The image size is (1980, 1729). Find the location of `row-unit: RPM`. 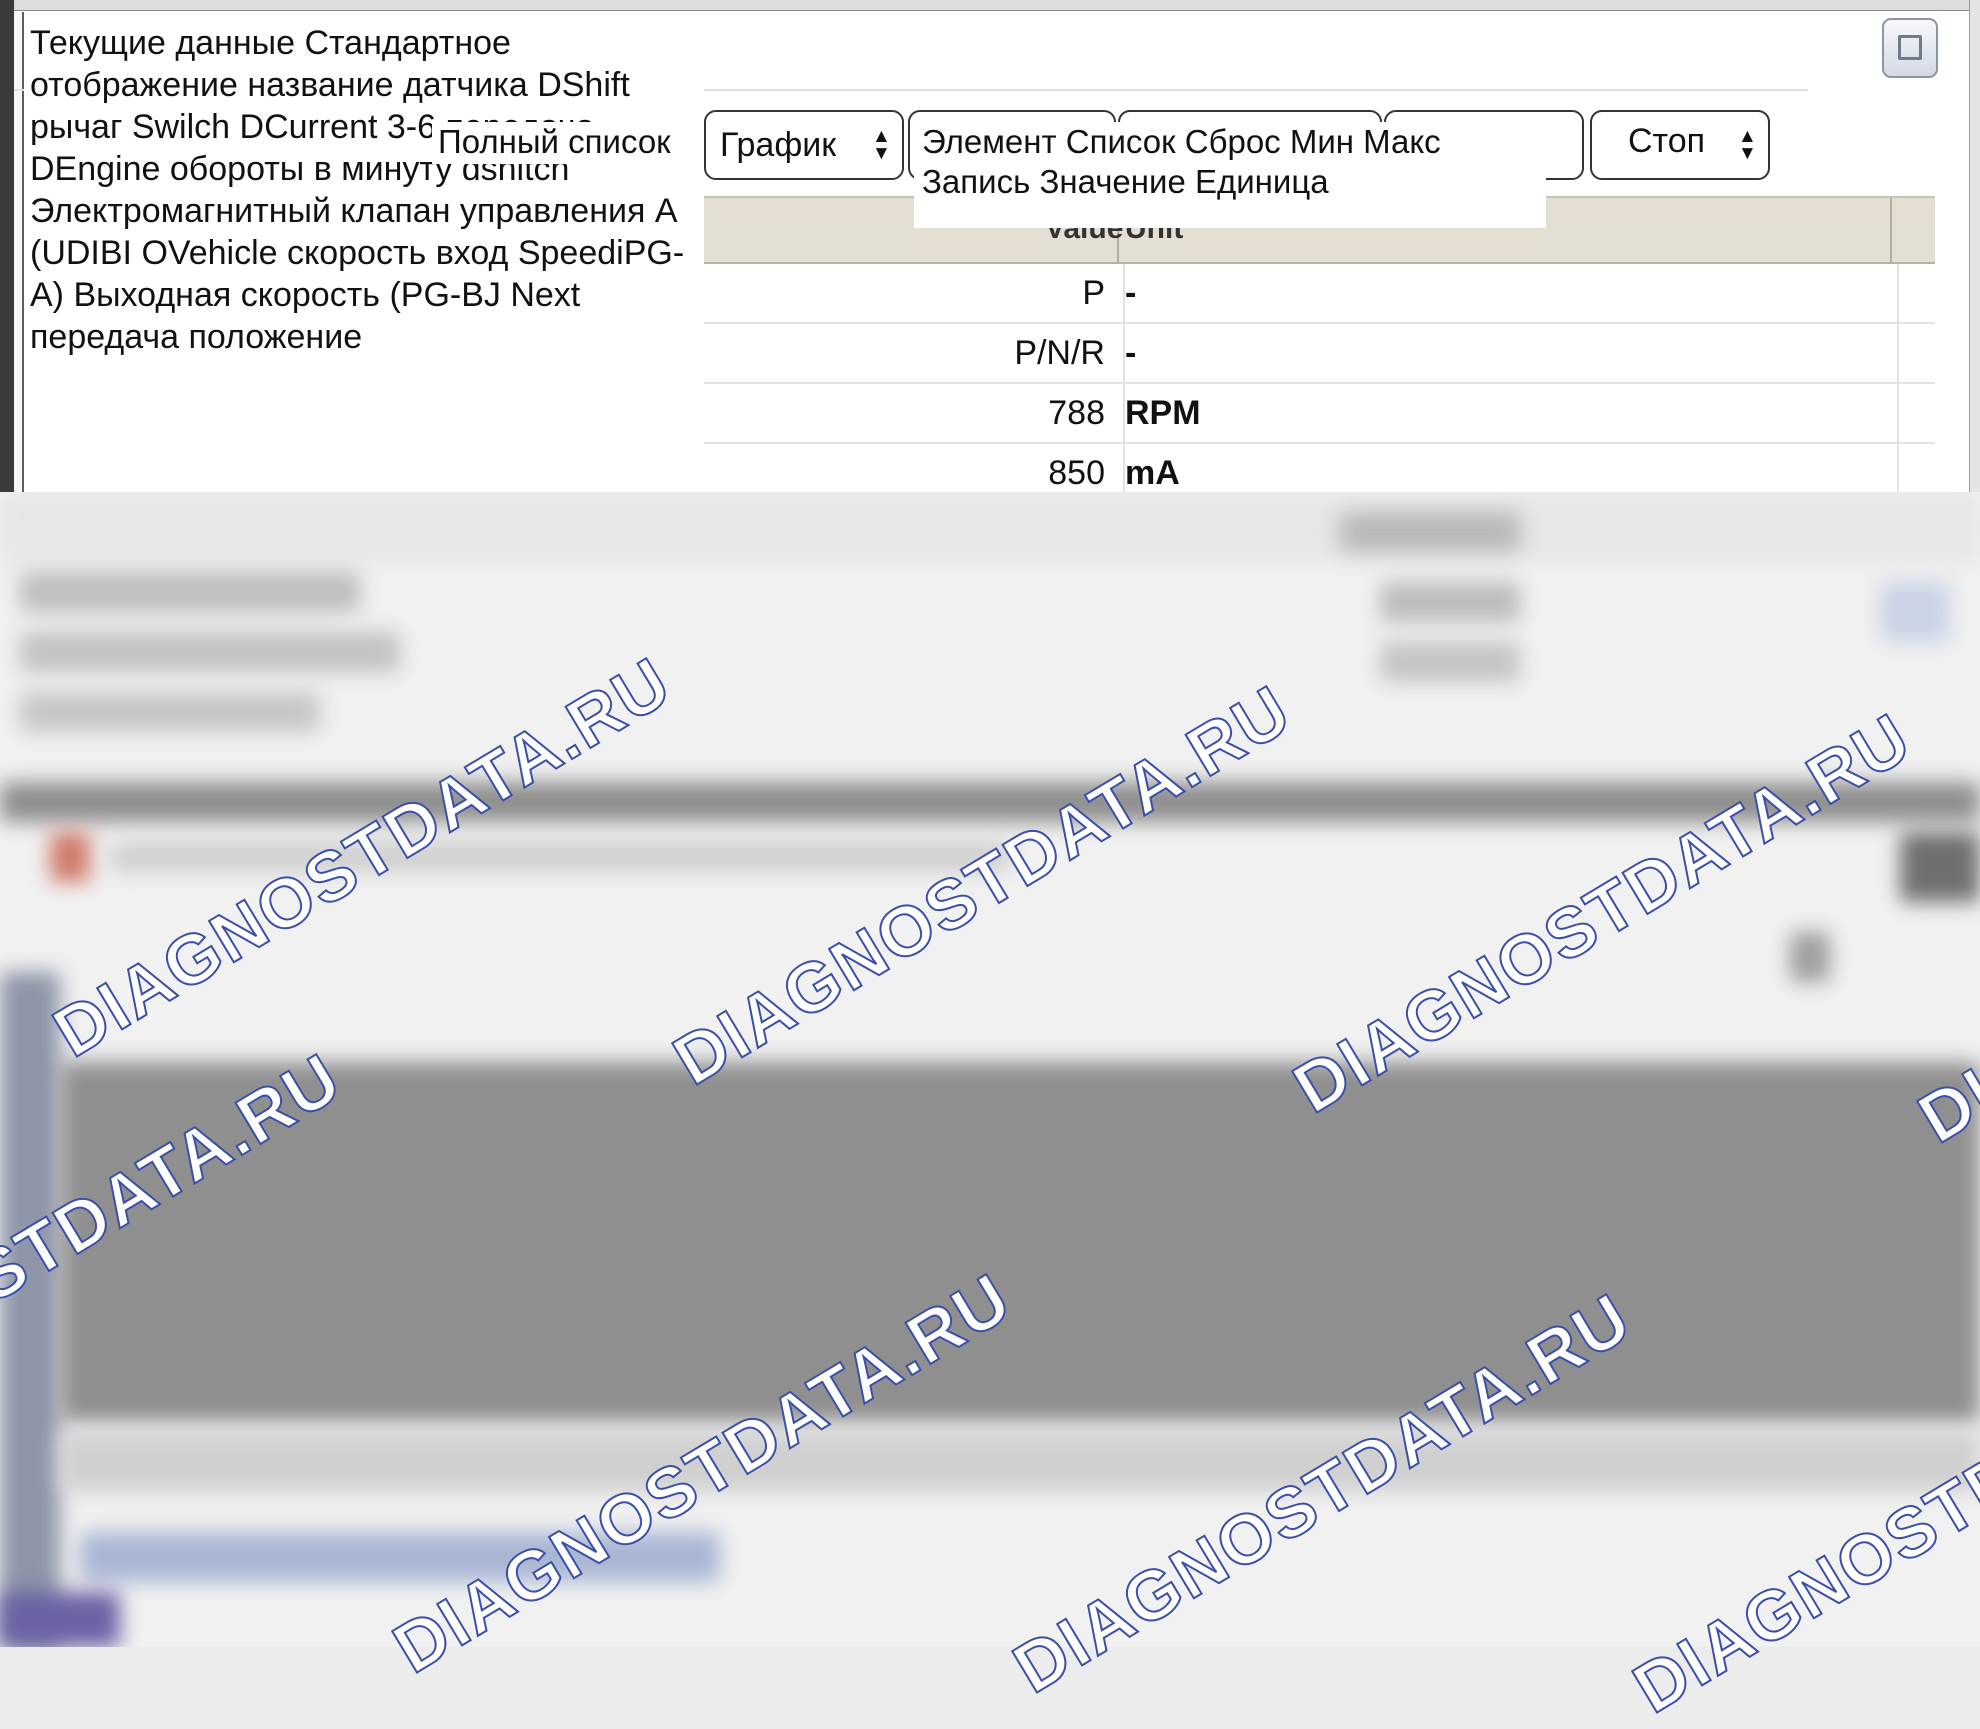

row-unit: RPM is located at coordinates (1163, 413).